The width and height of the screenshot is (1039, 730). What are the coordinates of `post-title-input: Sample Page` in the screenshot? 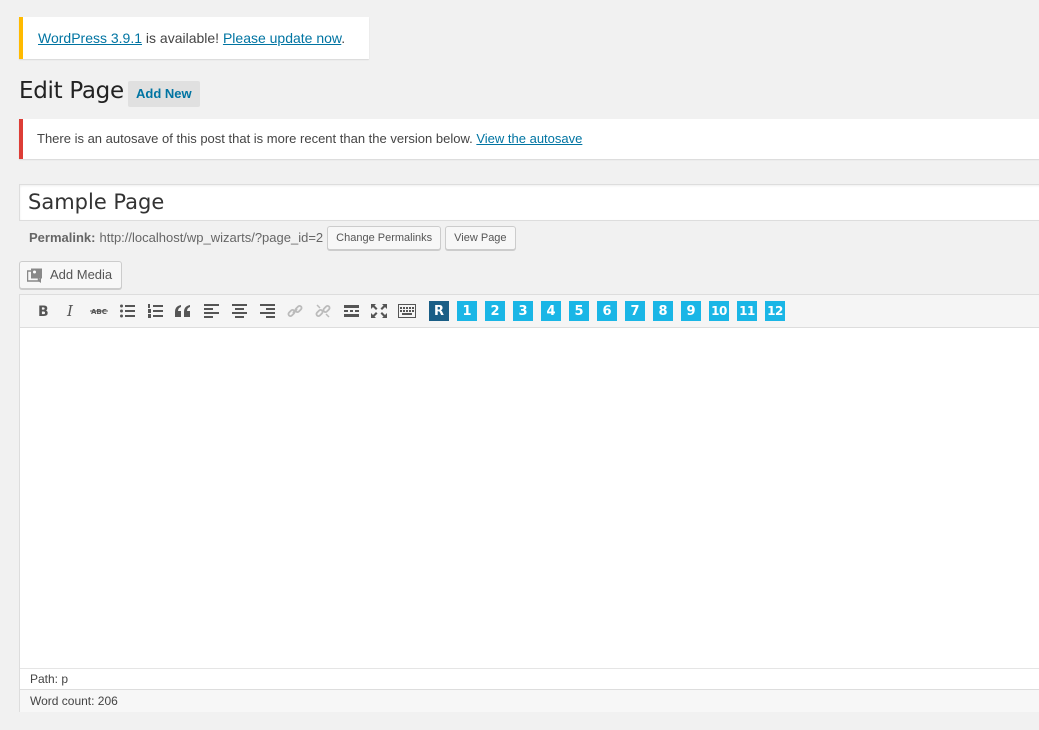 It's located at (529, 202).